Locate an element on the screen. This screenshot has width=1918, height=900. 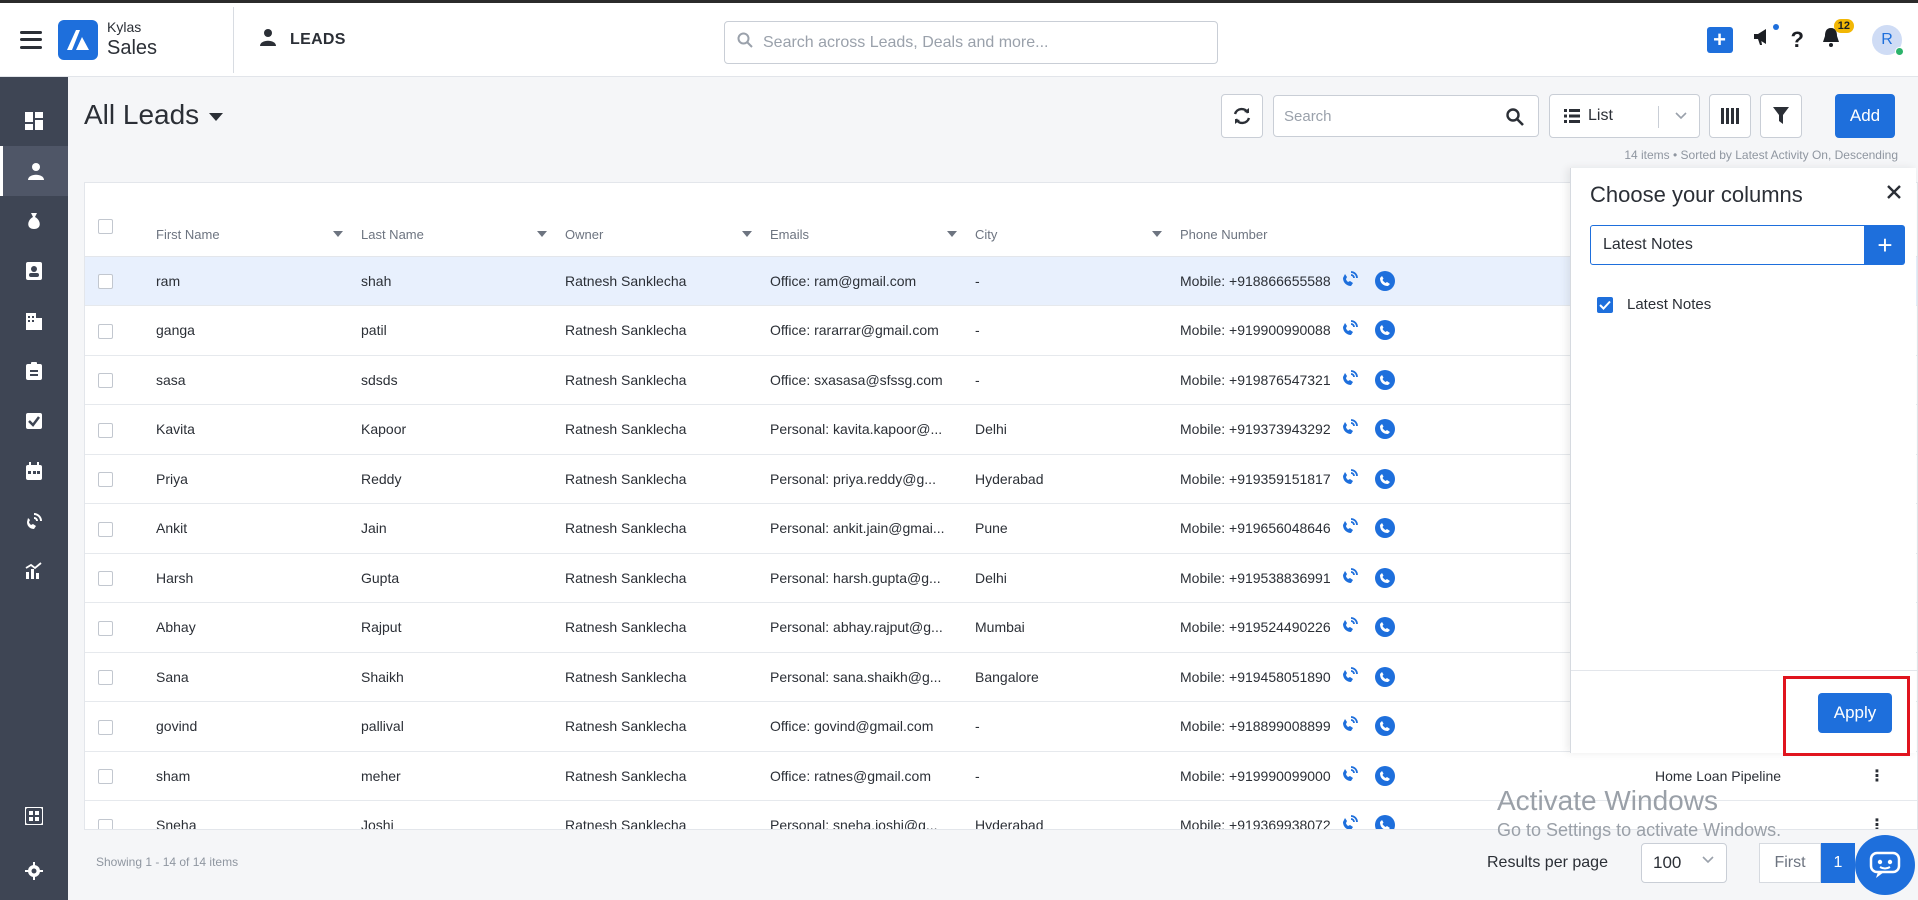
filter-button is located at coordinates (1781, 116).